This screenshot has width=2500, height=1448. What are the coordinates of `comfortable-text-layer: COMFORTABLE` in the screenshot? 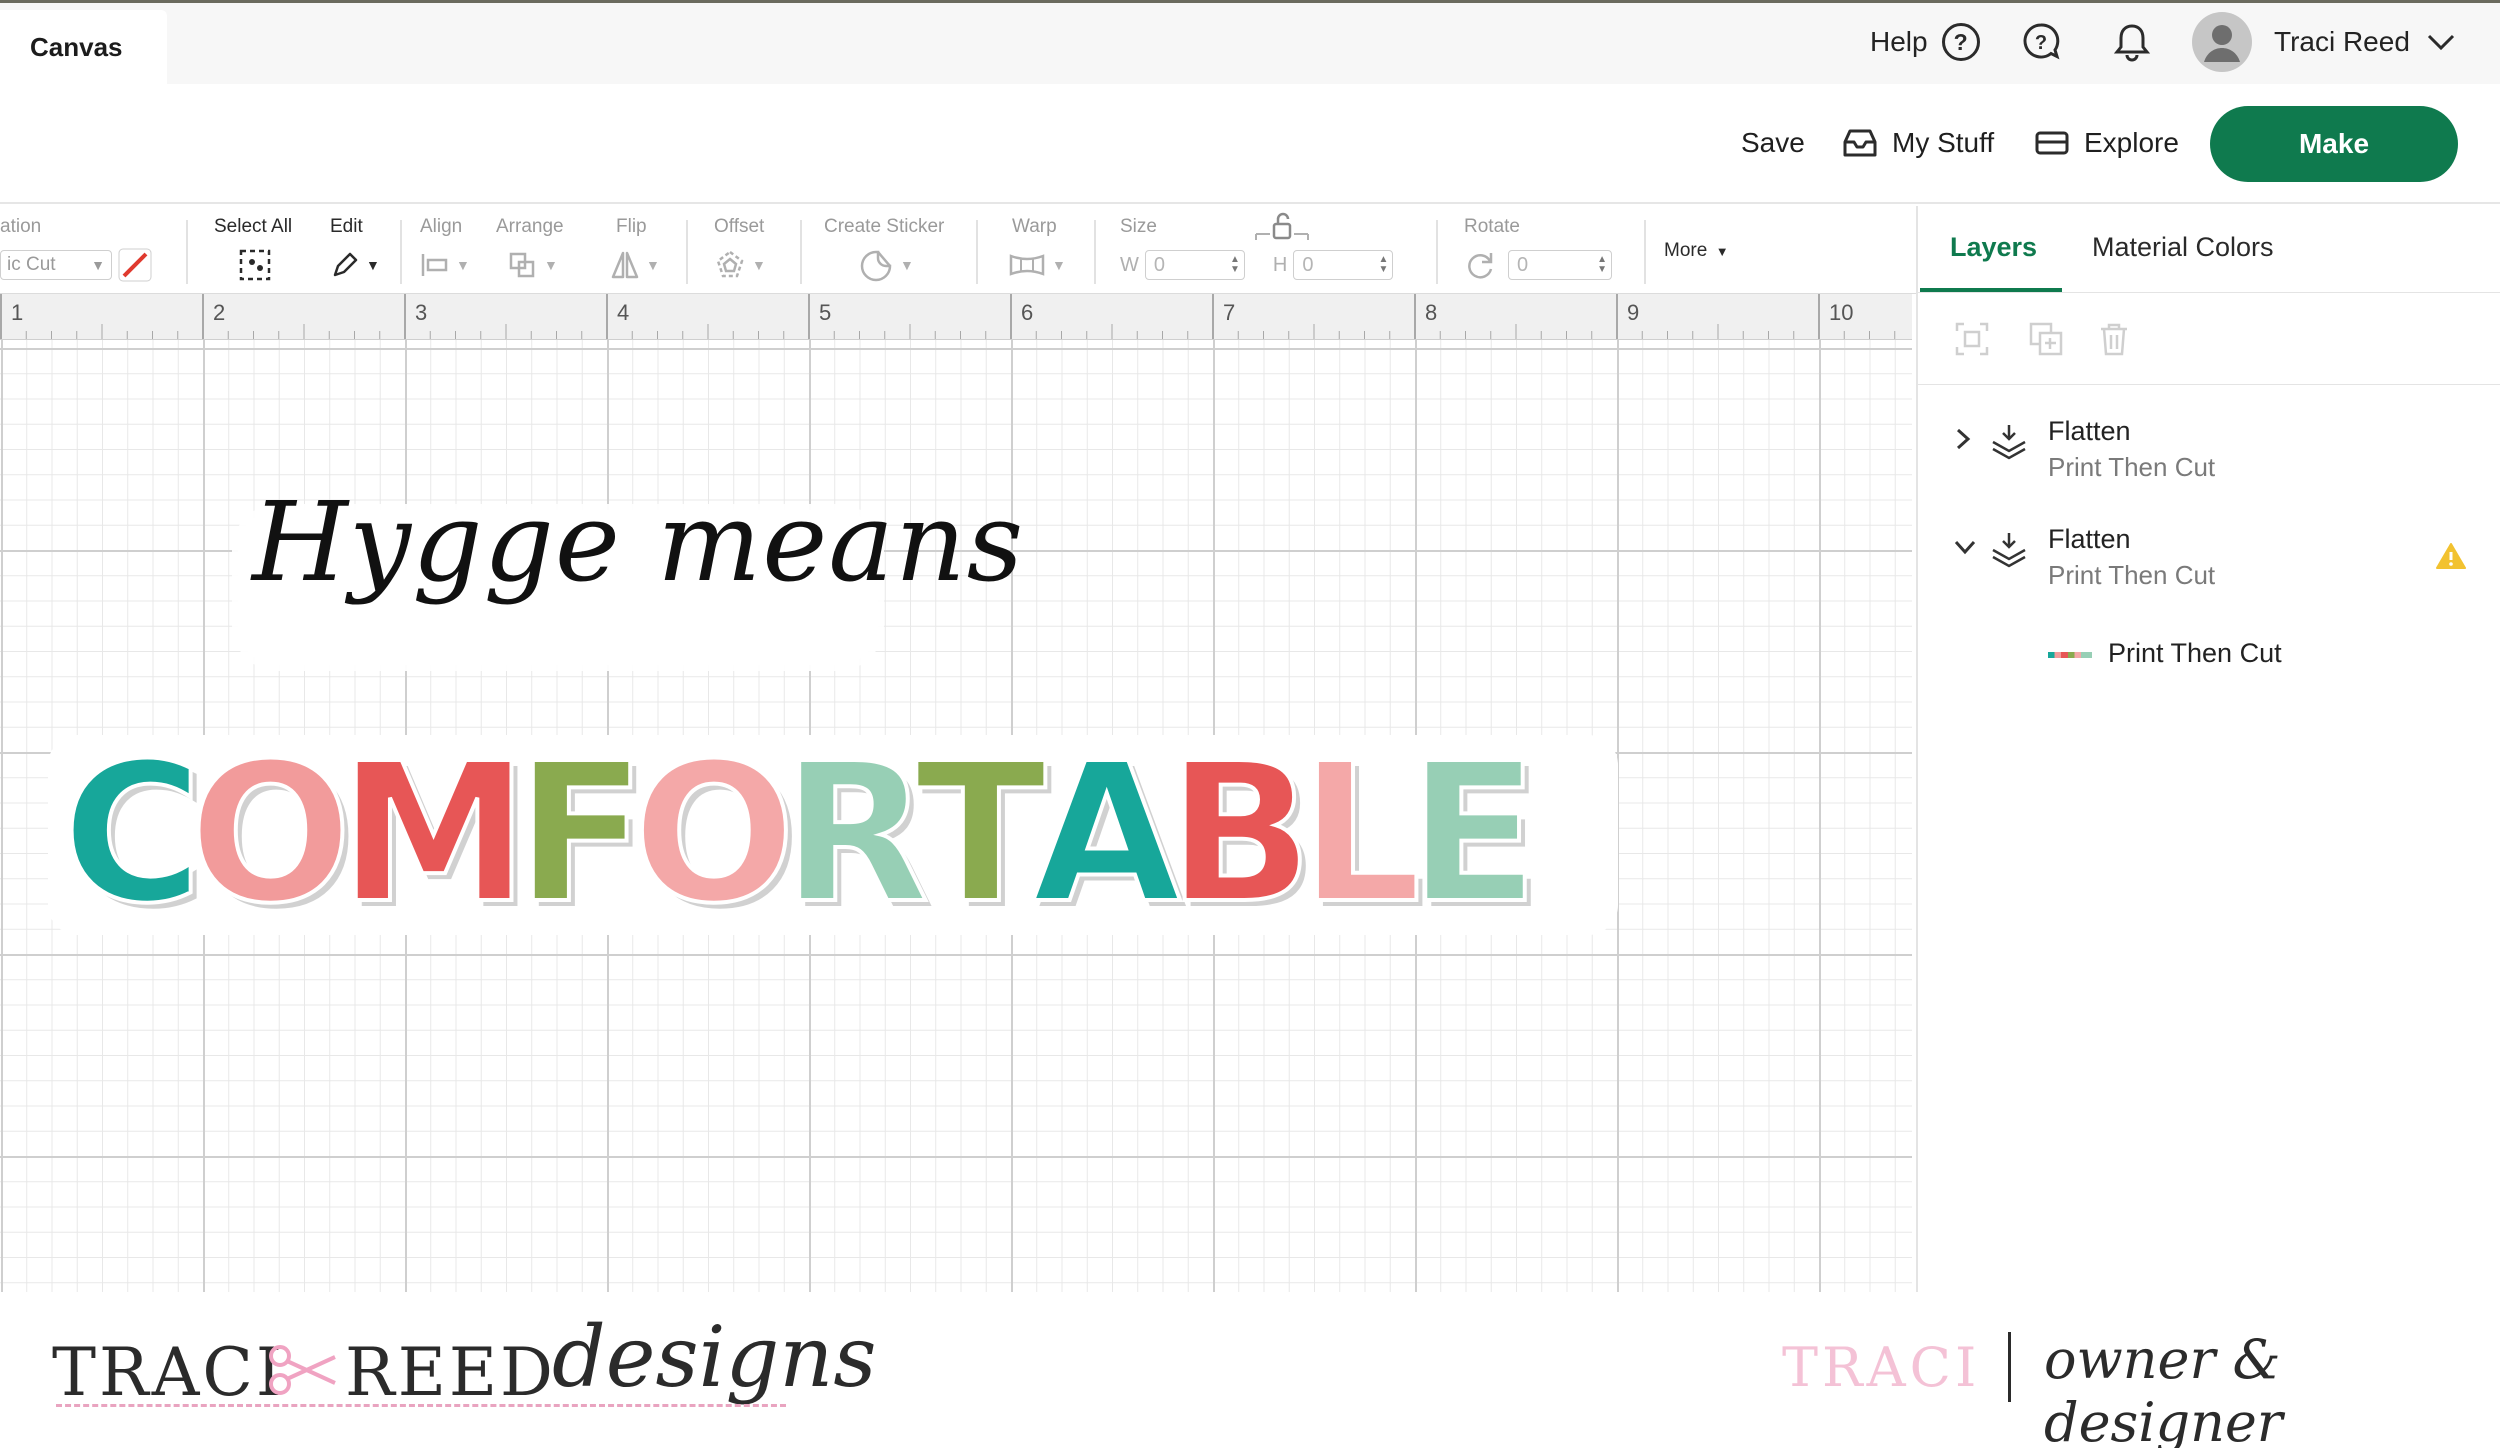 It's located at (800, 834).